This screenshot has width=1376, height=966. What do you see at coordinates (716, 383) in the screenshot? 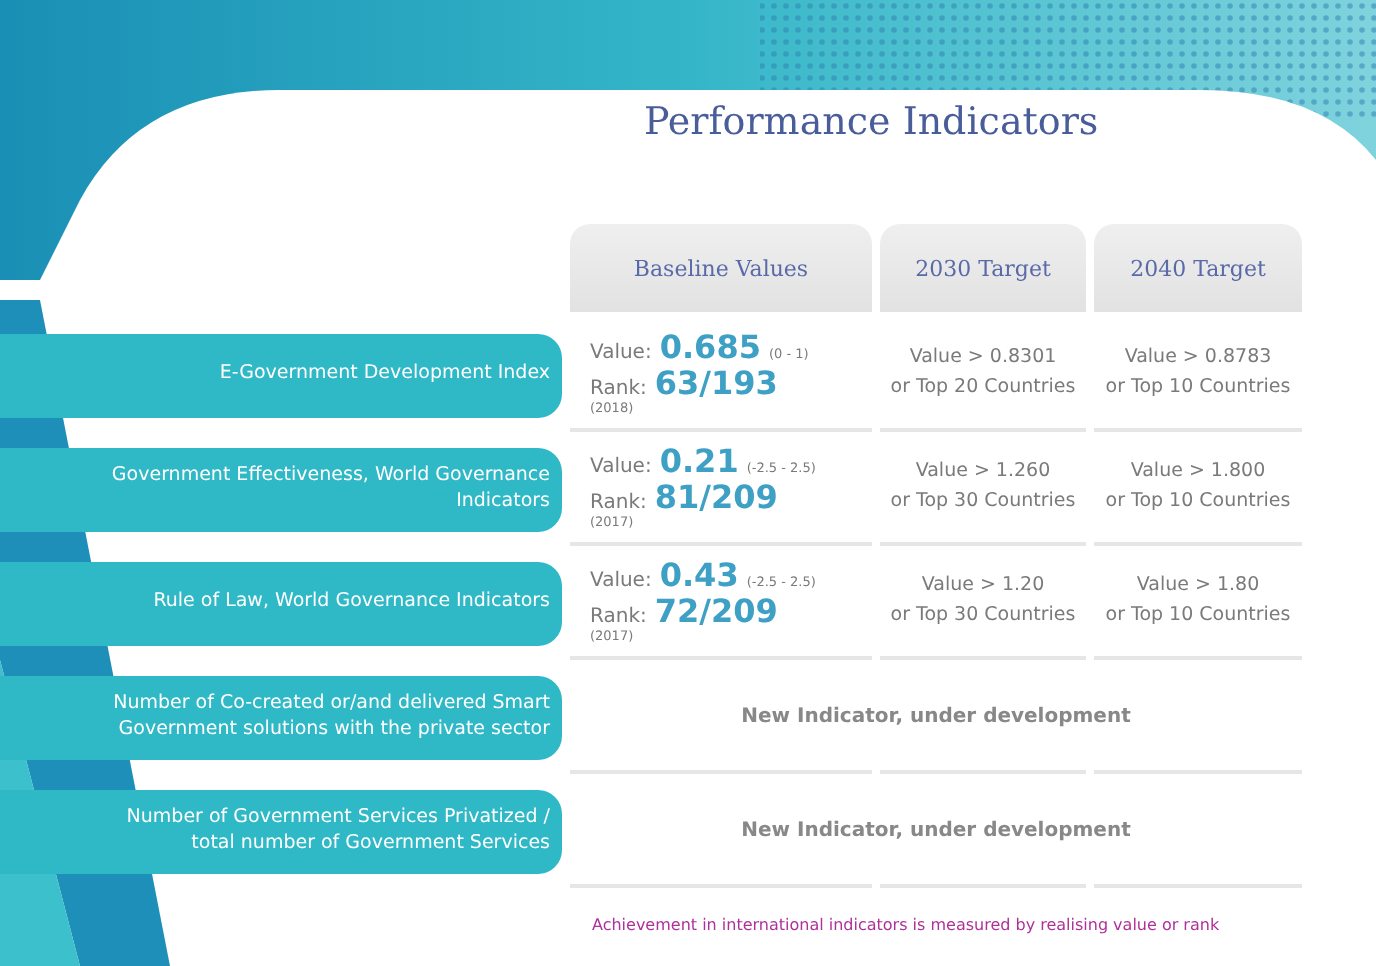
I see `baseline-rank: 63/193` at bounding box center [716, 383].